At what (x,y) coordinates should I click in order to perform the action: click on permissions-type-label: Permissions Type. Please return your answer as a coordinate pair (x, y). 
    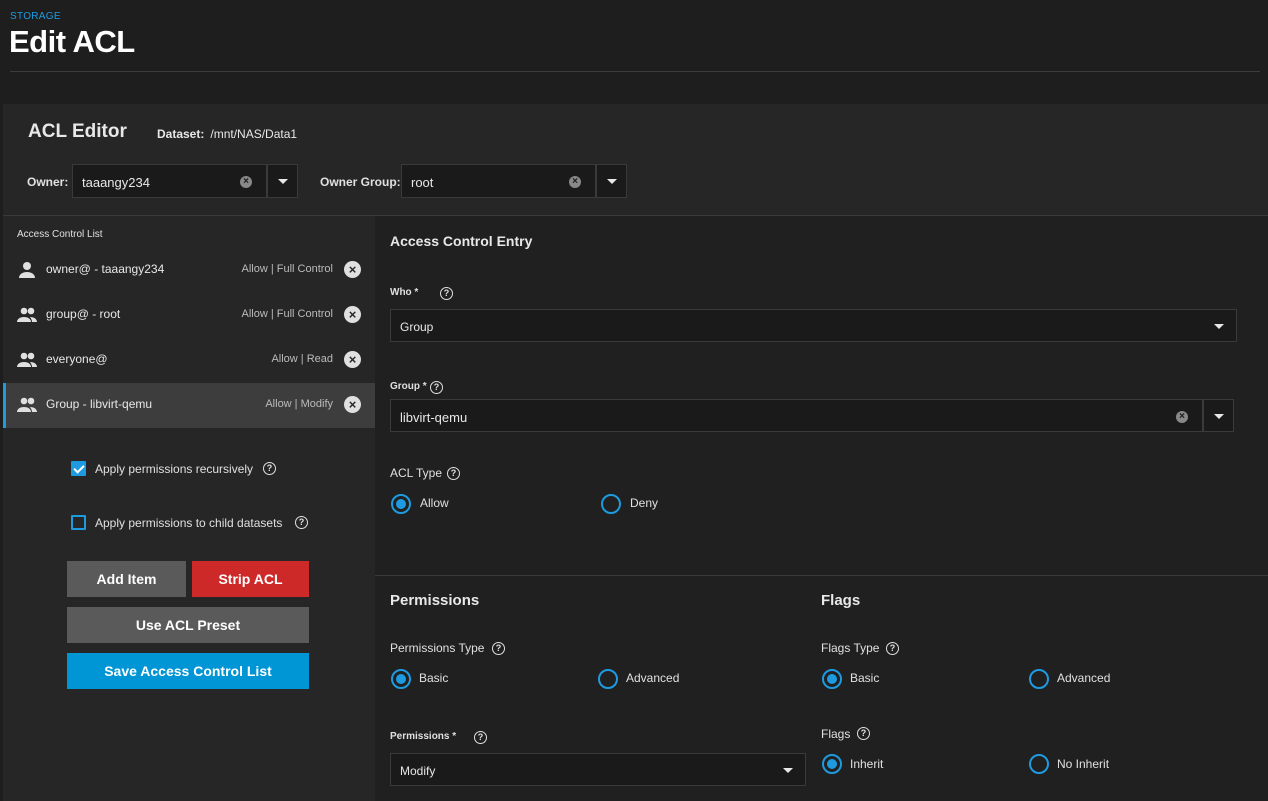
    Looking at the image, I should click on (437, 648).